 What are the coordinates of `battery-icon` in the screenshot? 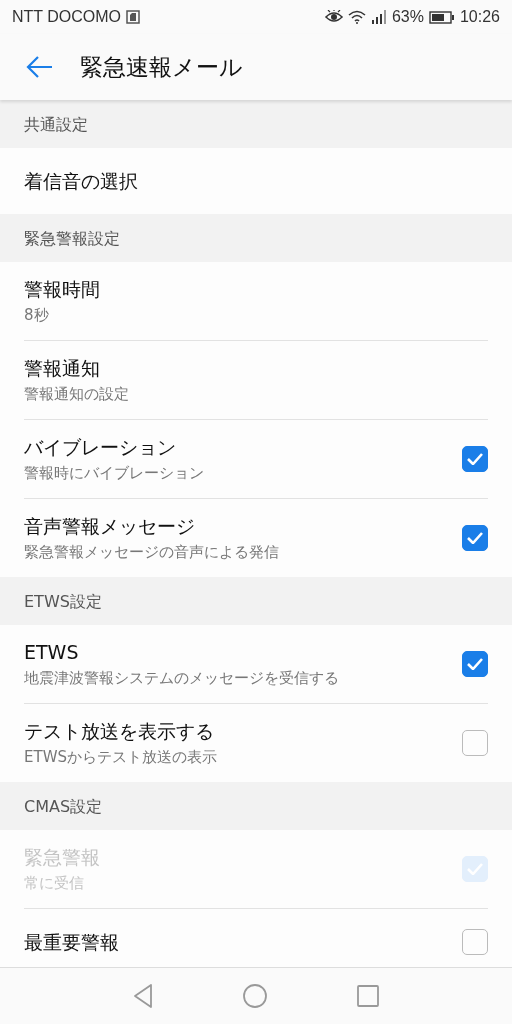 It's located at (441, 17).